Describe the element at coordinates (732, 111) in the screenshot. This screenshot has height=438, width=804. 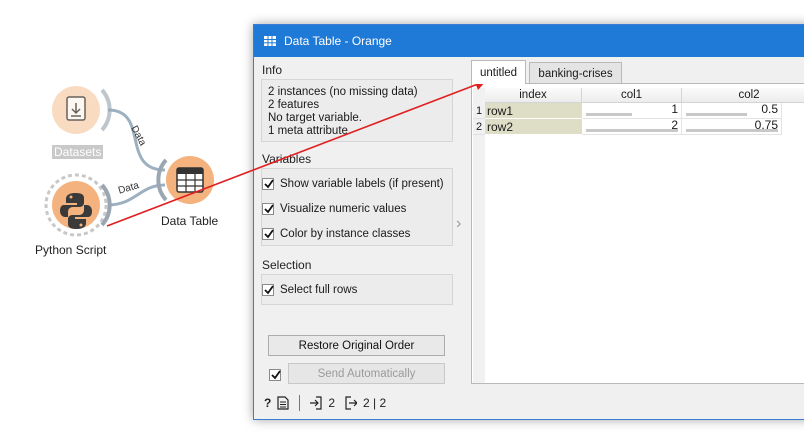
I see `table-cell-col2: 0.5` at that location.